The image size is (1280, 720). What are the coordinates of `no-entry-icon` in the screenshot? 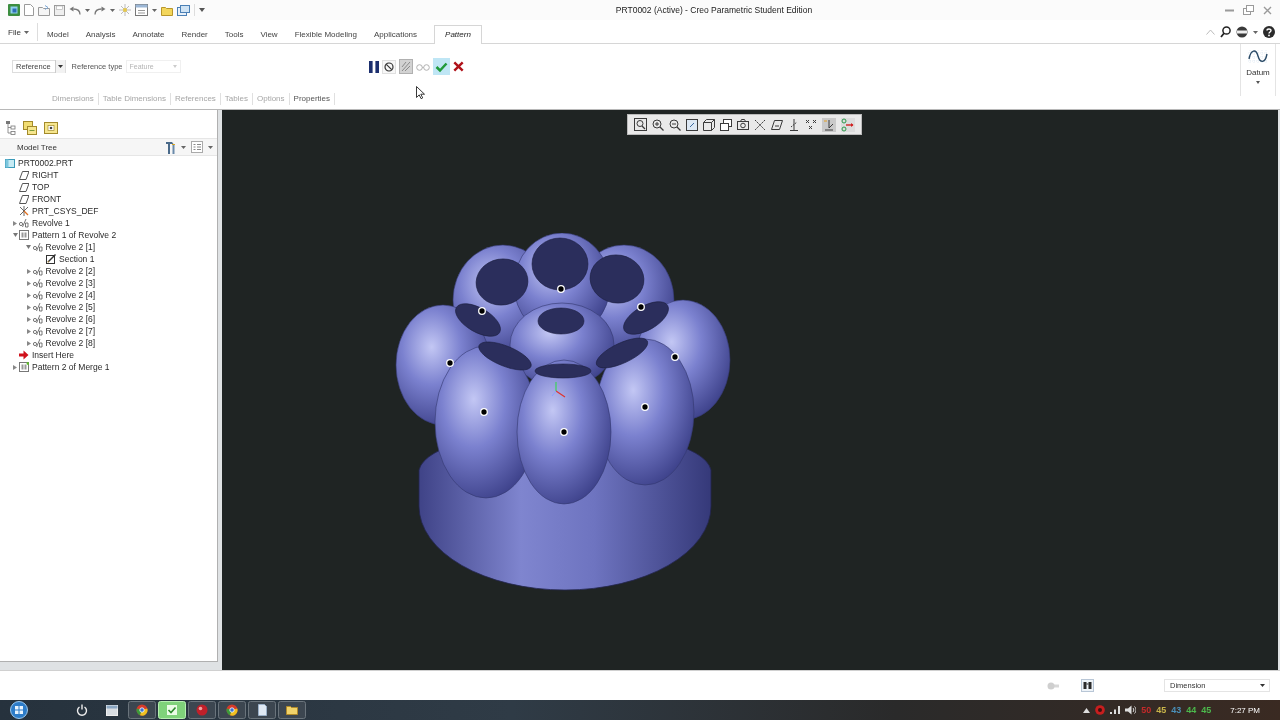 It's located at (389, 66).